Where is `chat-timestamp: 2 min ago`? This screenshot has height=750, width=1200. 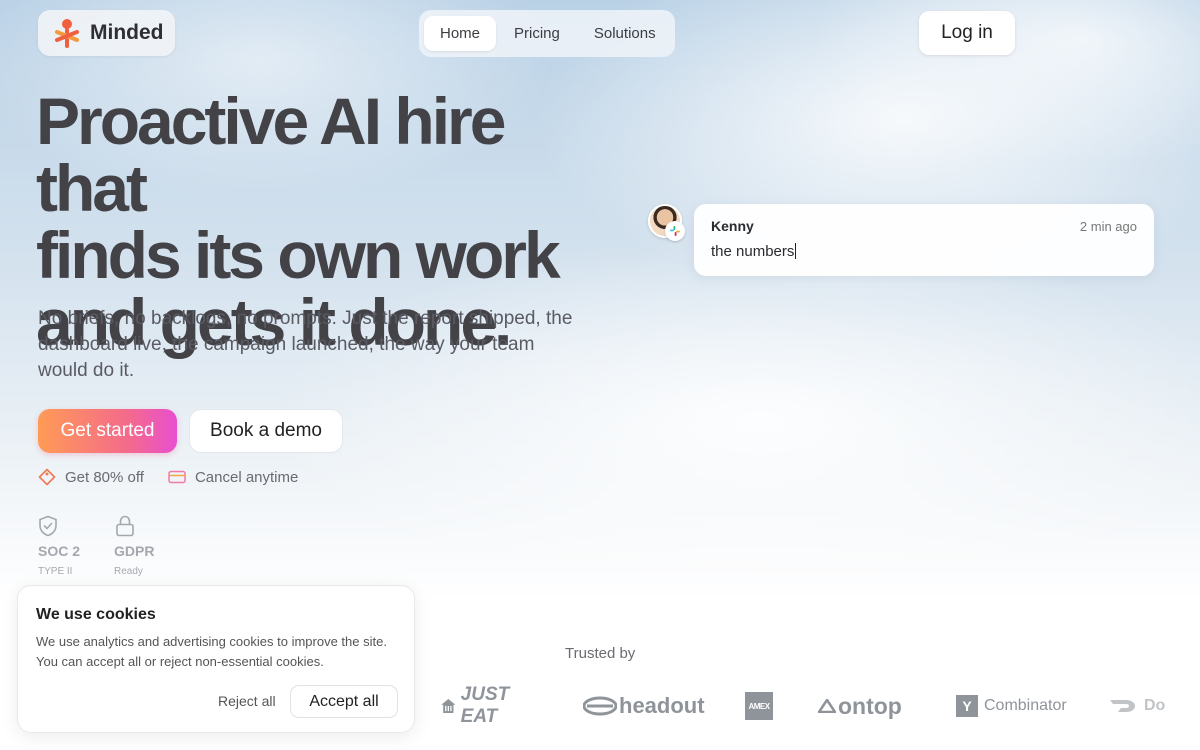
chat-timestamp: 2 min ago is located at coordinates (1108, 226).